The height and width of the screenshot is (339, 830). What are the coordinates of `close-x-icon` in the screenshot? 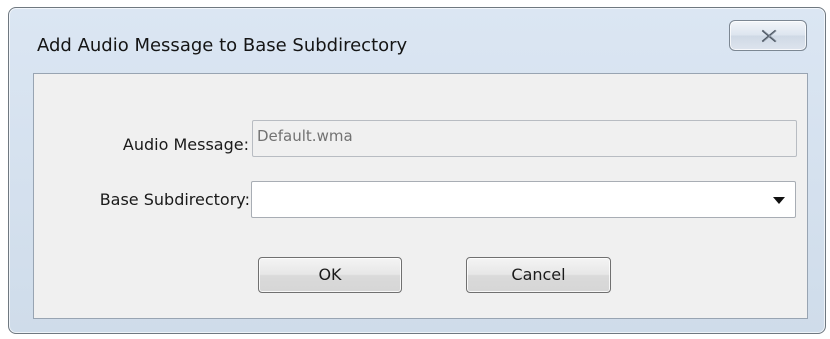 It's located at (769, 36).